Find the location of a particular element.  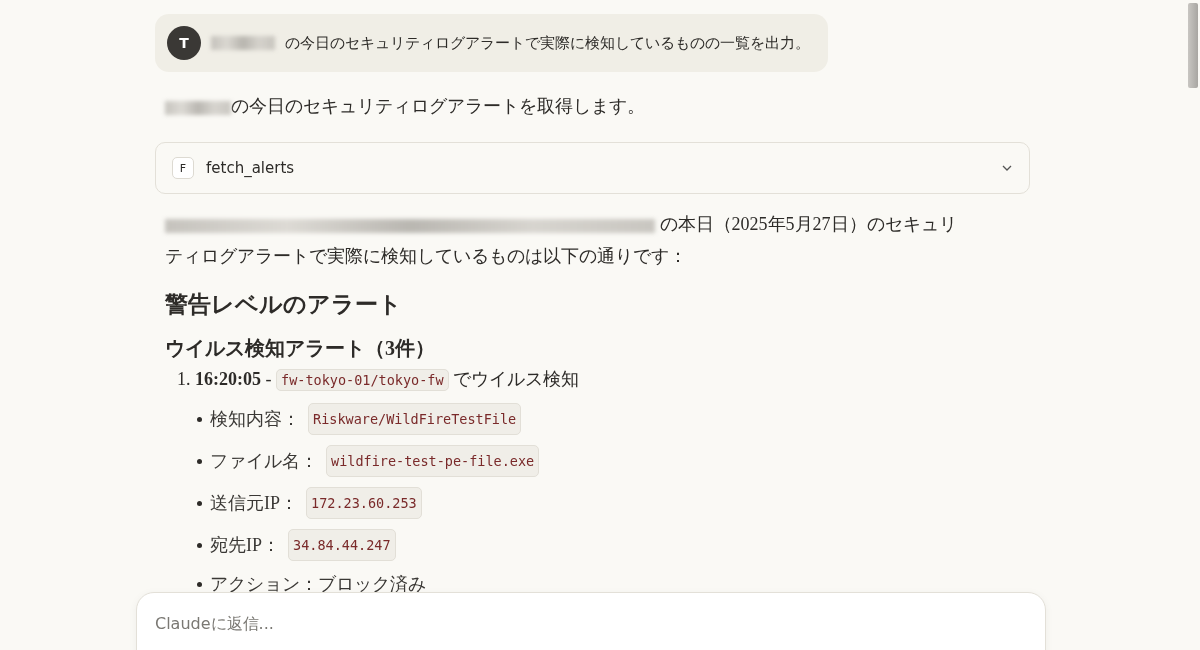

tool-call-panel: F fetch_alerts is located at coordinates (592, 168).